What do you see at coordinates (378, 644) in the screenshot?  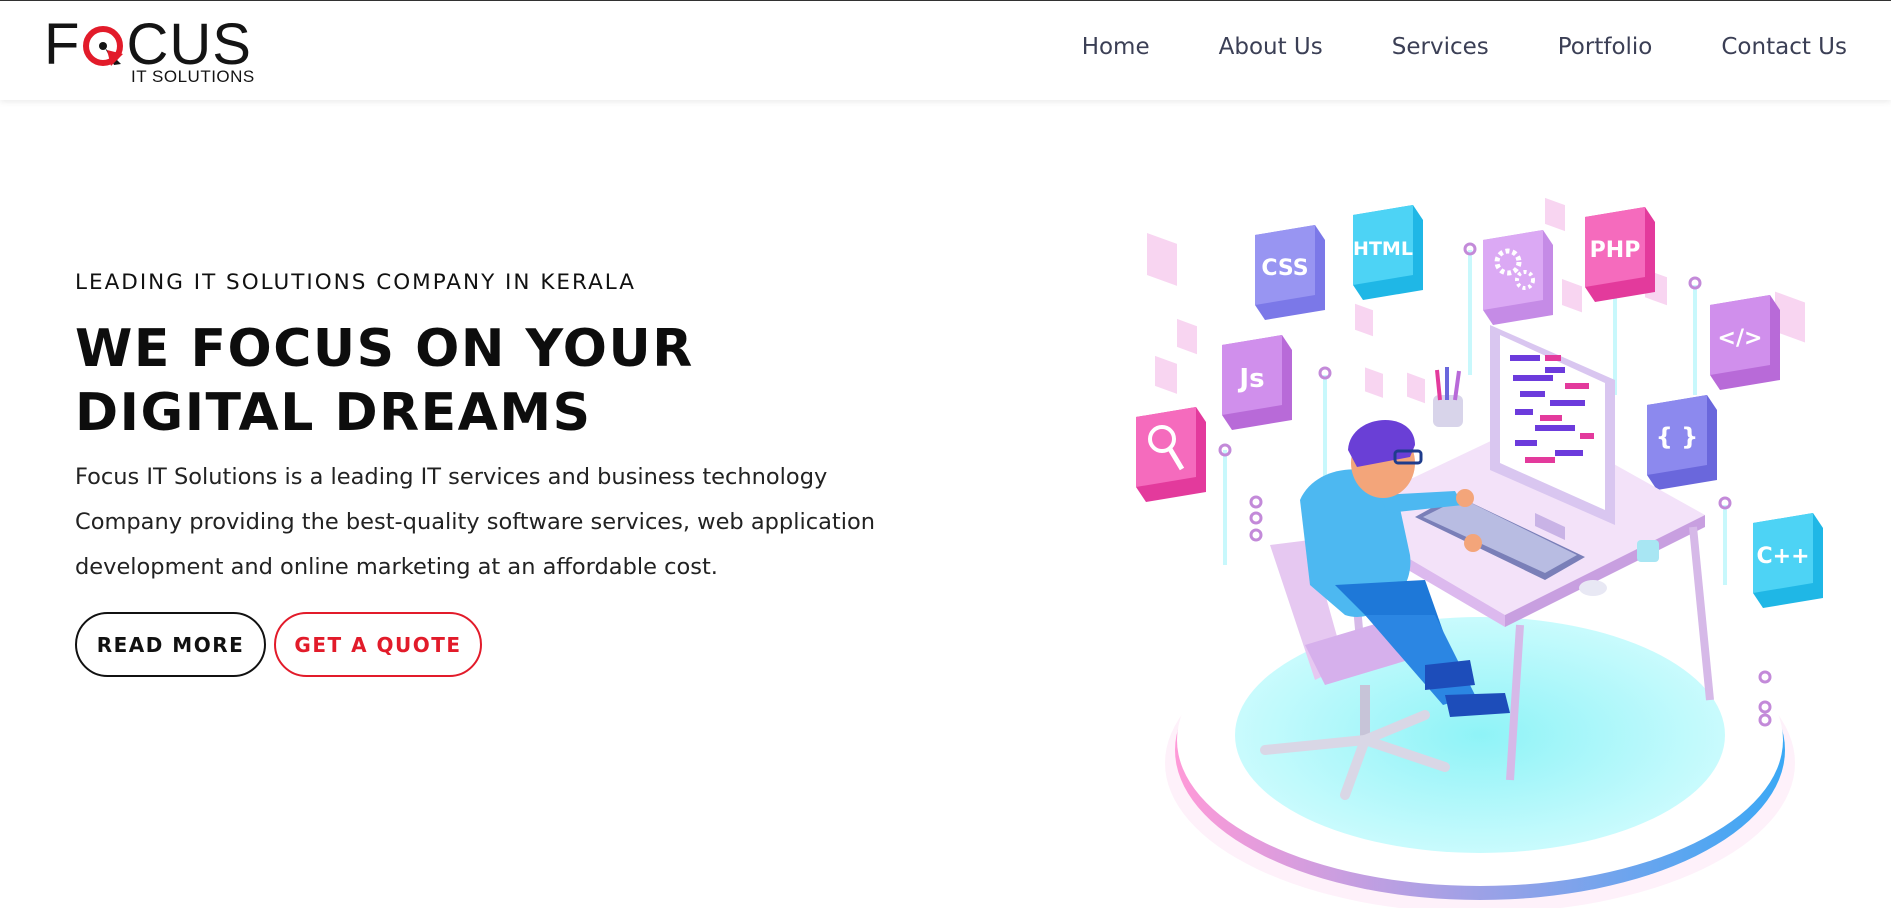 I see `get-a-quote-button: GET A QUOTE` at bounding box center [378, 644].